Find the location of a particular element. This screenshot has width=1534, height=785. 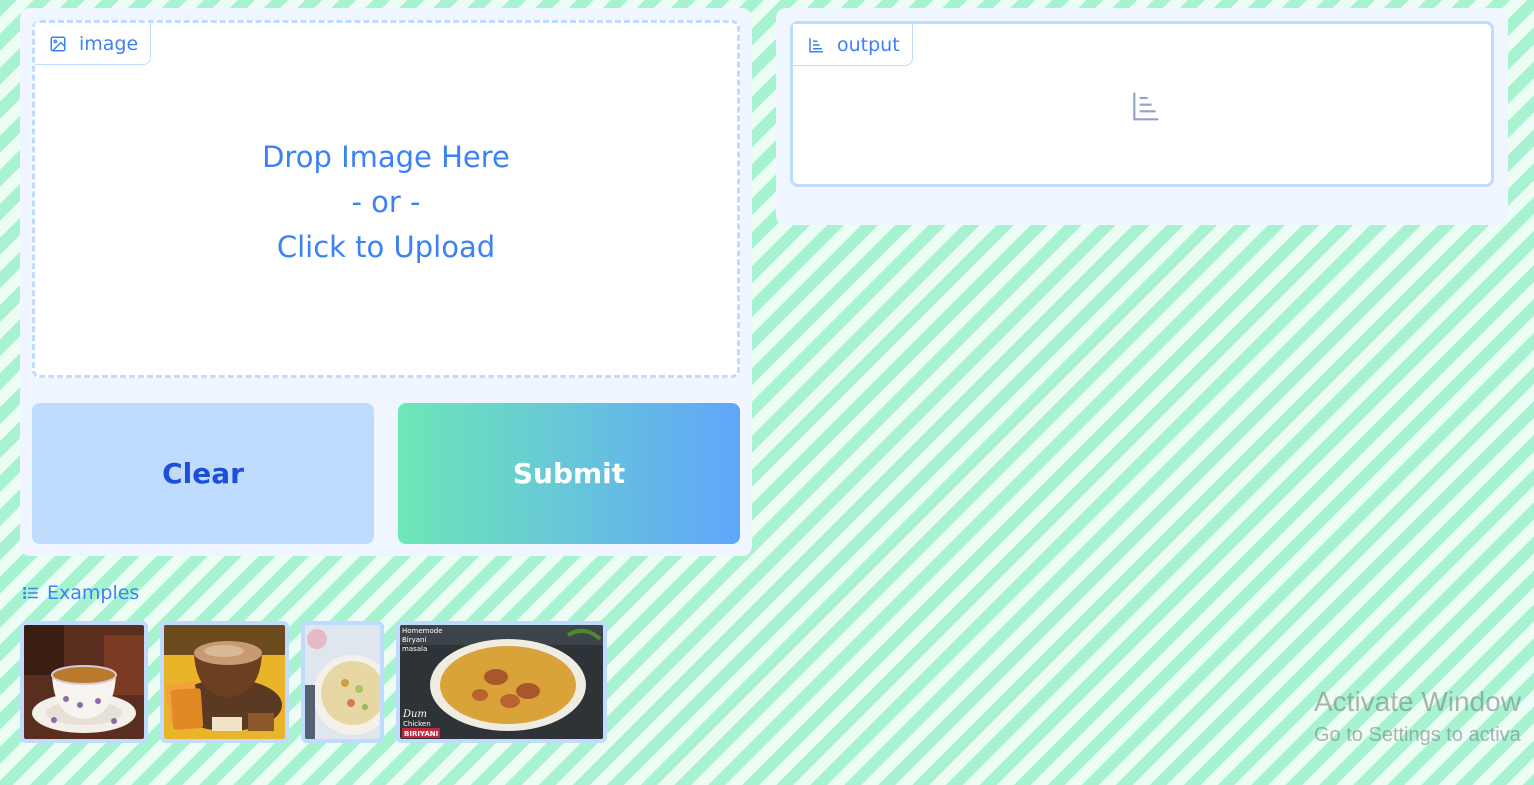

output-label: output is located at coordinates (853, 45).